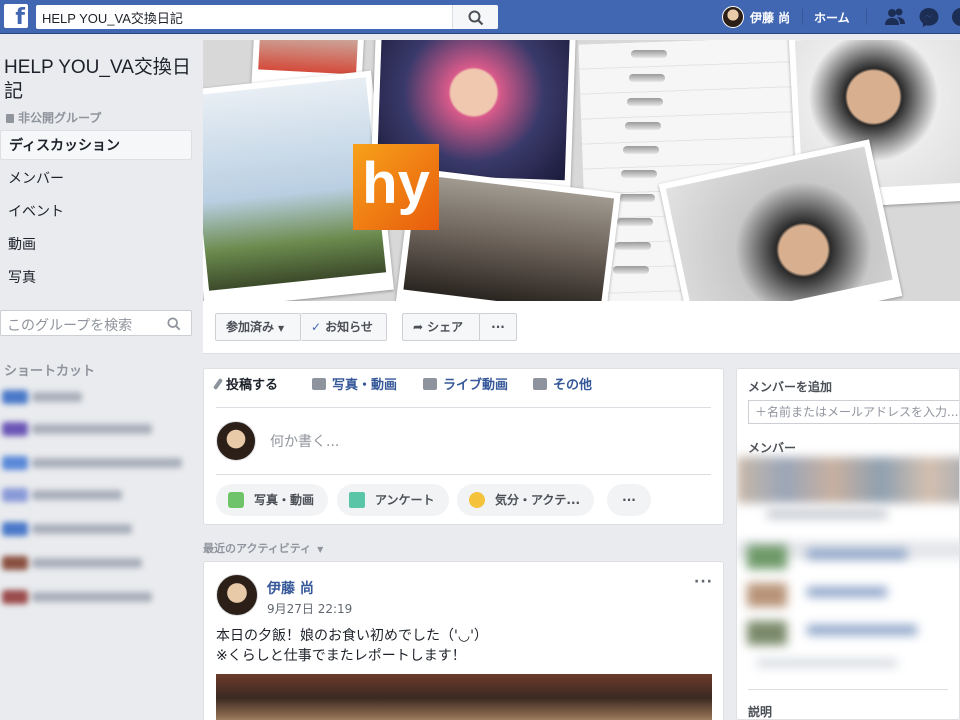 The height and width of the screenshot is (720, 960). I want to click on post-author-avatar, so click(237, 595).